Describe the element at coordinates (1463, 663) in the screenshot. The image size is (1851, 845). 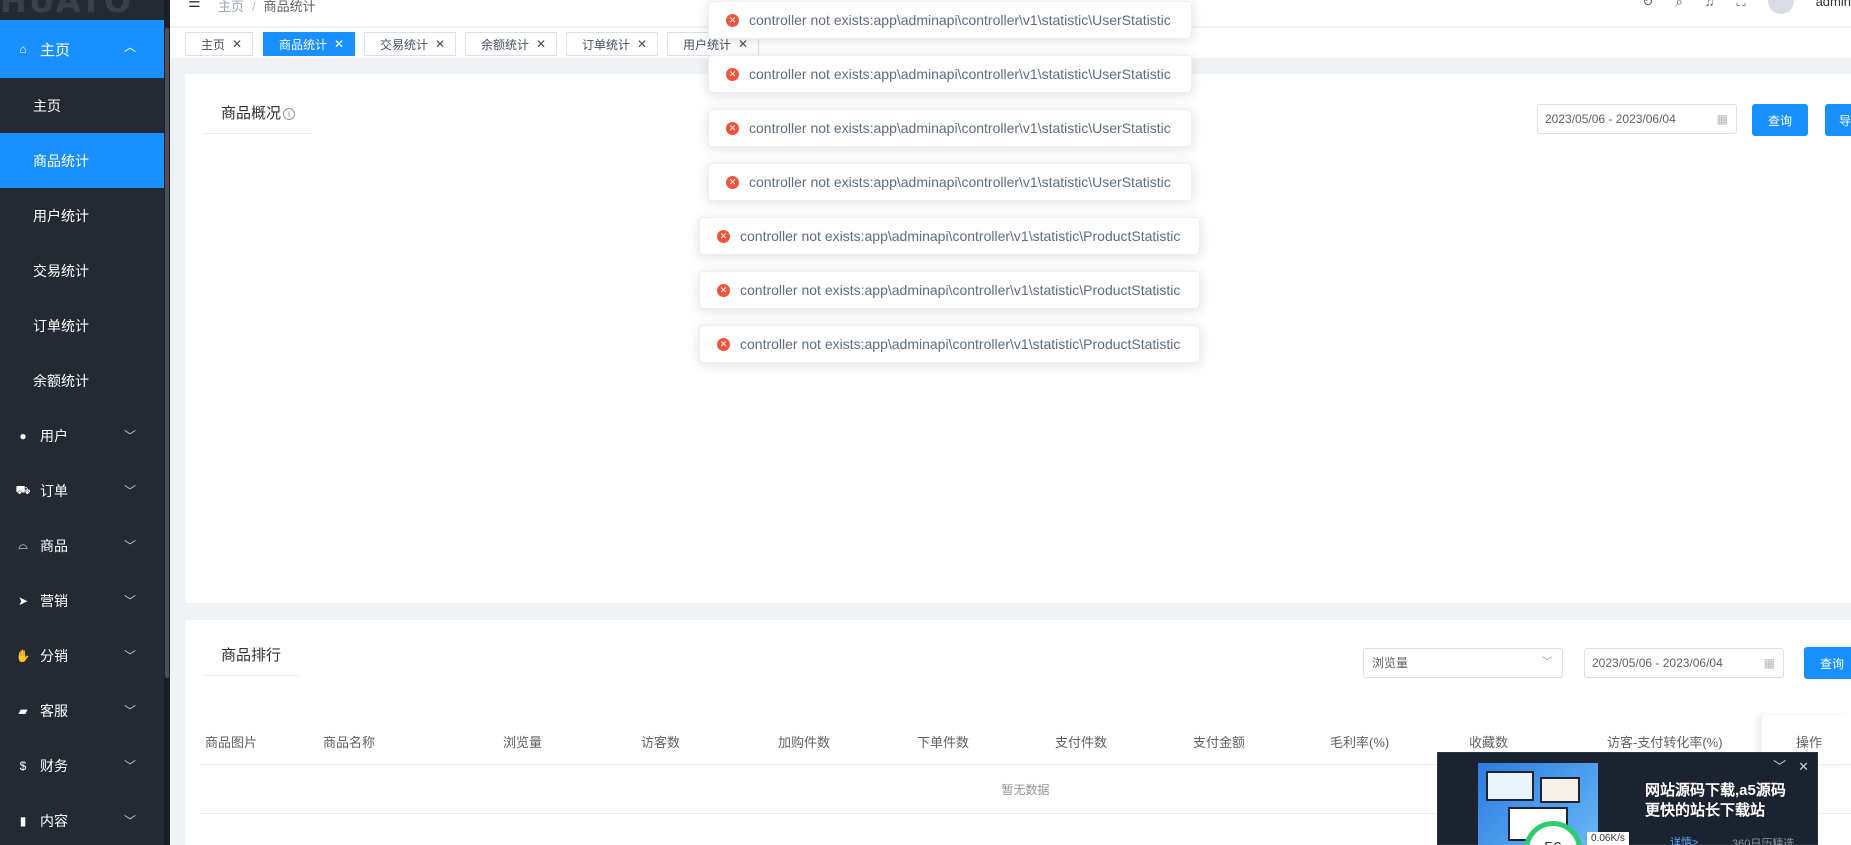
I see `ranking-sort-select: 浏览量 ﹀` at that location.